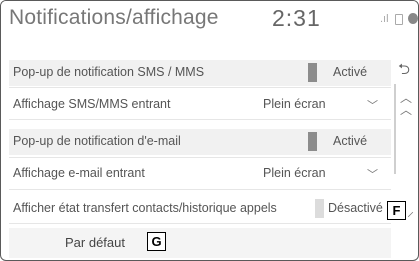 Image resolution: width=419 pixels, height=261 pixels. I want to click on callout-f: F, so click(396, 210).